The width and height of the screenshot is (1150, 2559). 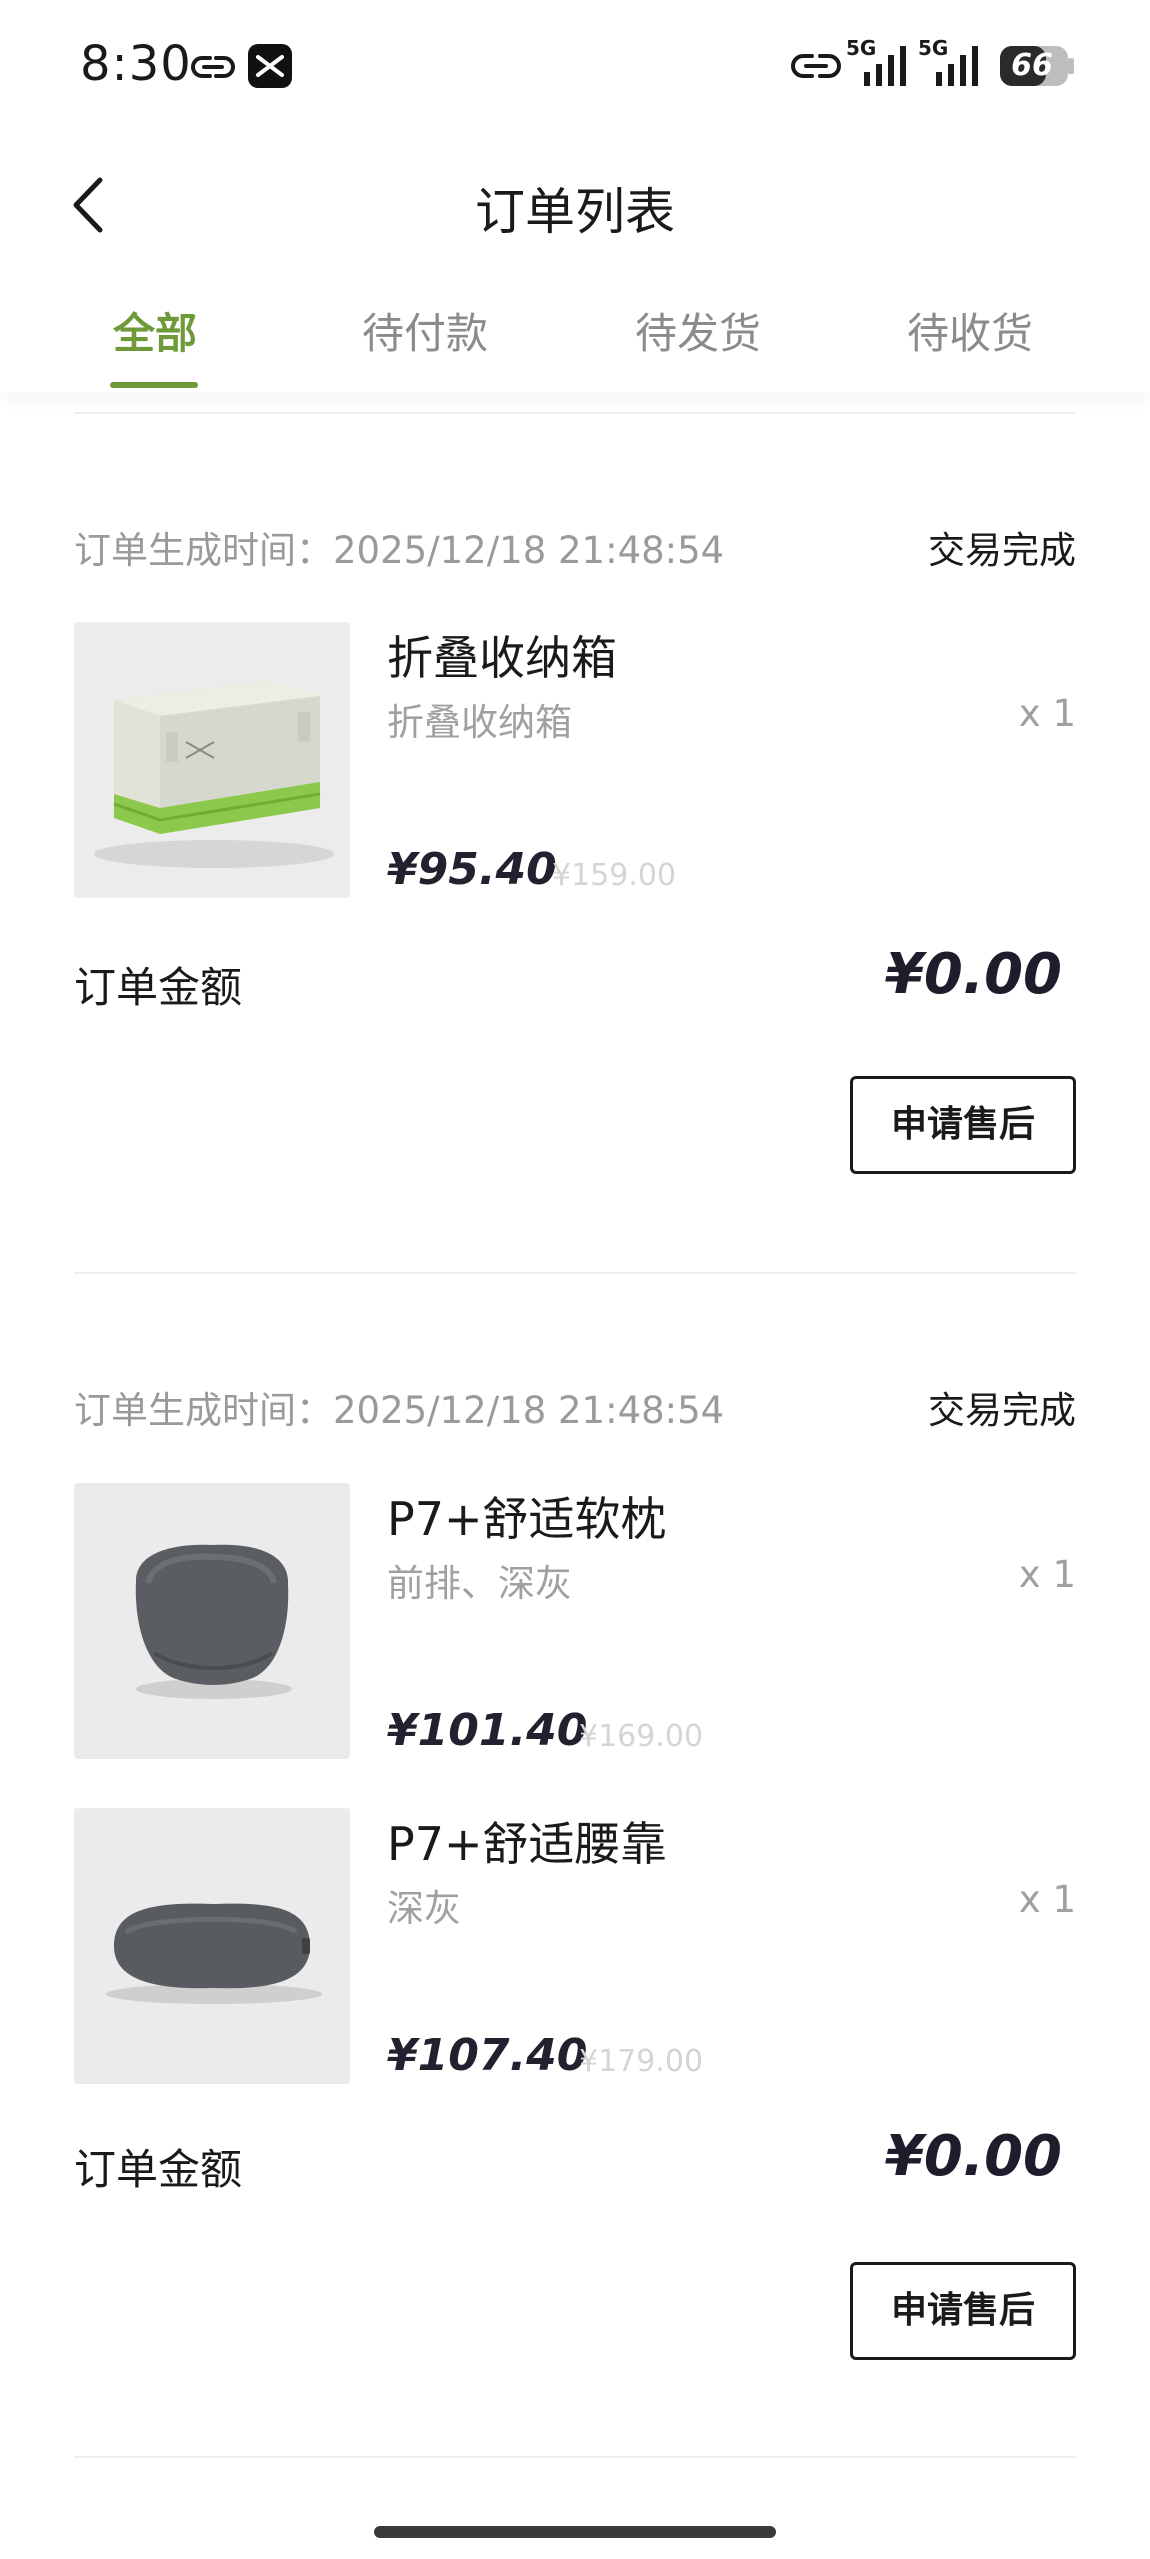 What do you see at coordinates (155, 340) in the screenshot?
I see `tab-all: 全部` at bounding box center [155, 340].